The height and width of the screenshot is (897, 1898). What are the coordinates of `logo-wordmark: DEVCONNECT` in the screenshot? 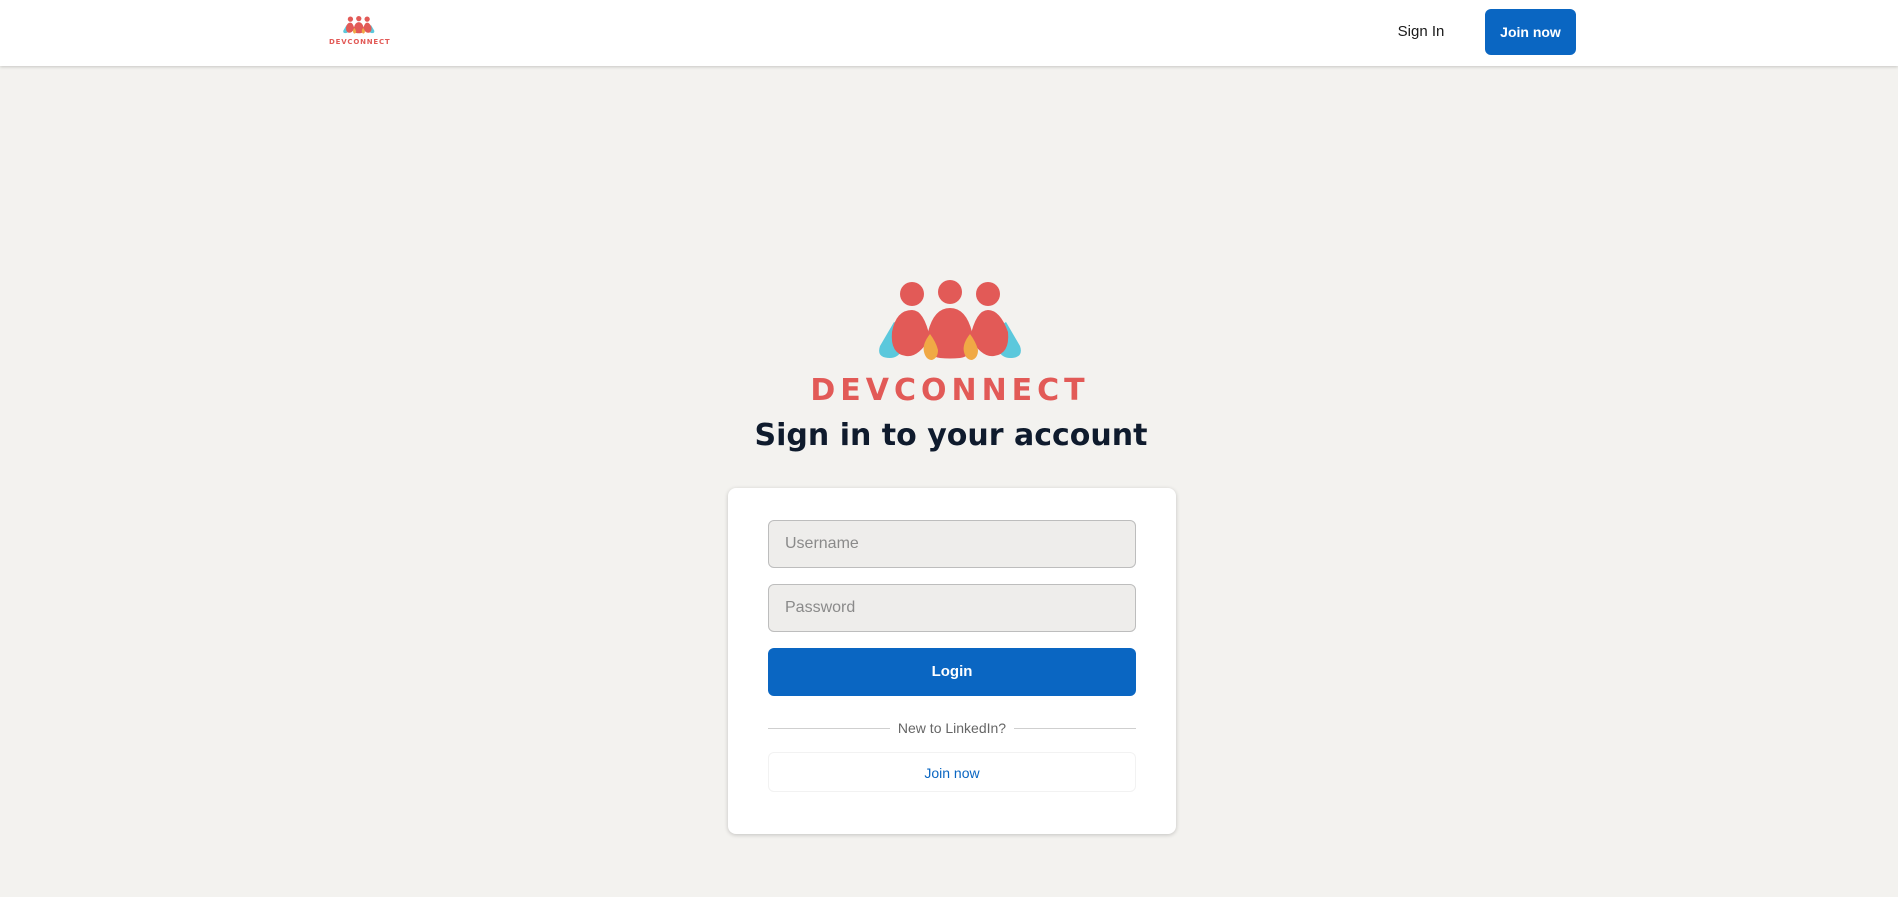 It's located at (360, 42).